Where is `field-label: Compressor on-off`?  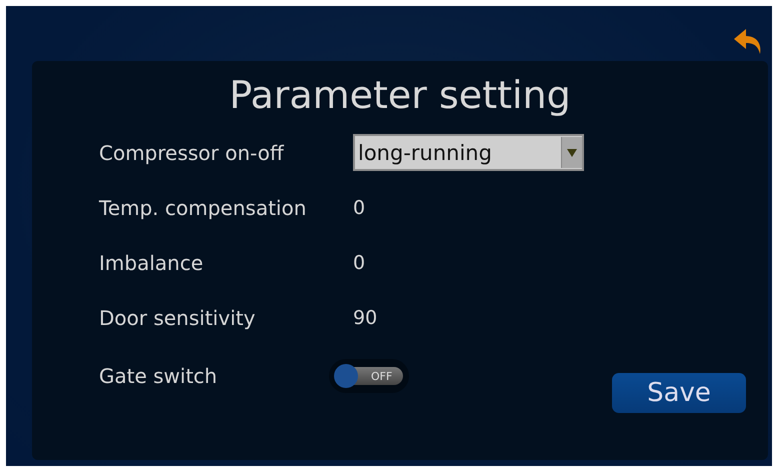 field-label: Compressor on-off is located at coordinates (192, 152).